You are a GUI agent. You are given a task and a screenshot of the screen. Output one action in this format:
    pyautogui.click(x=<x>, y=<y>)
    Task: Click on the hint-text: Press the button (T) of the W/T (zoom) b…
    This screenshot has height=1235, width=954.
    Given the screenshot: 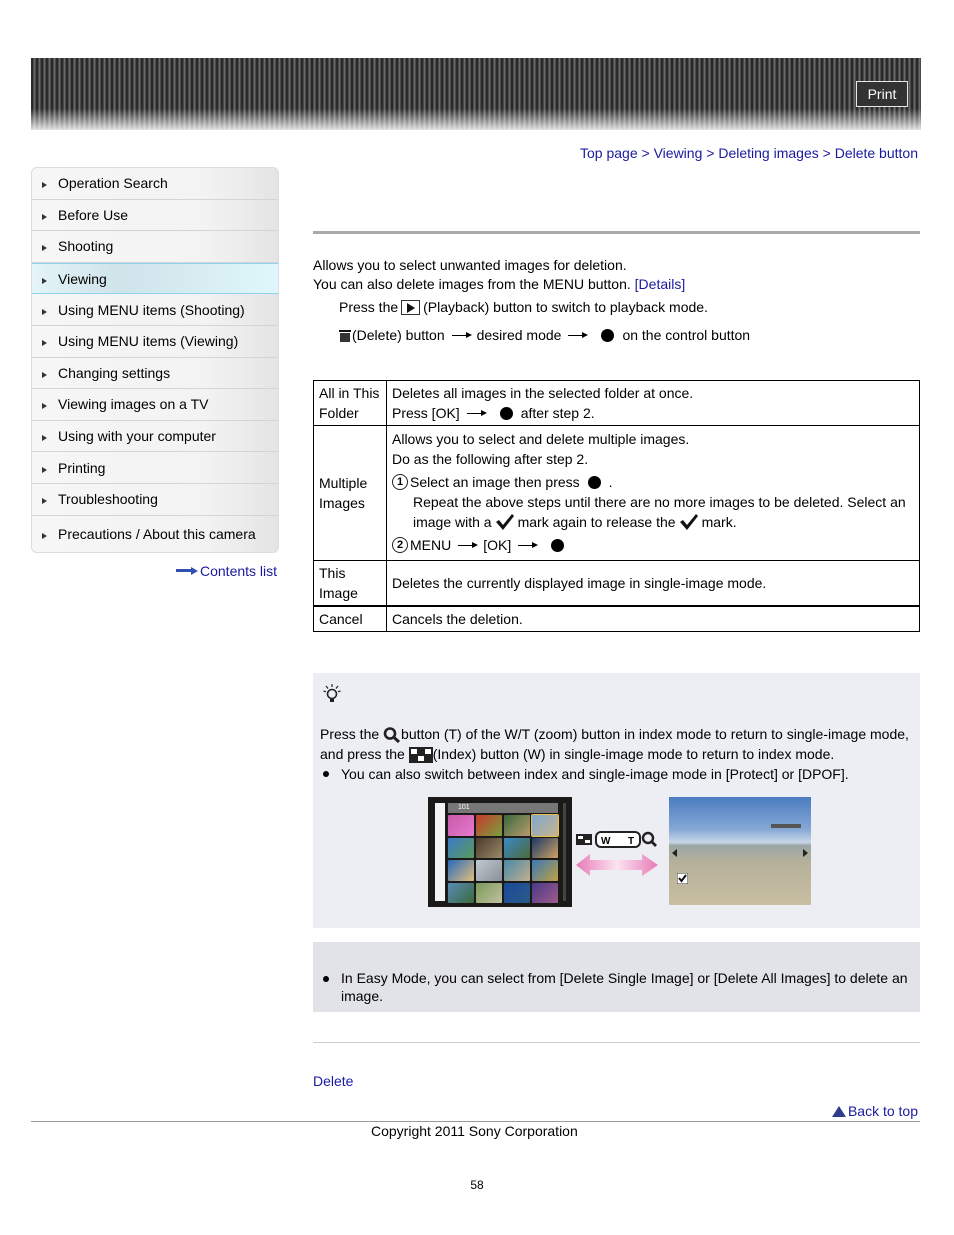 What is the action you would take?
    pyautogui.click(x=620, y=754)
    